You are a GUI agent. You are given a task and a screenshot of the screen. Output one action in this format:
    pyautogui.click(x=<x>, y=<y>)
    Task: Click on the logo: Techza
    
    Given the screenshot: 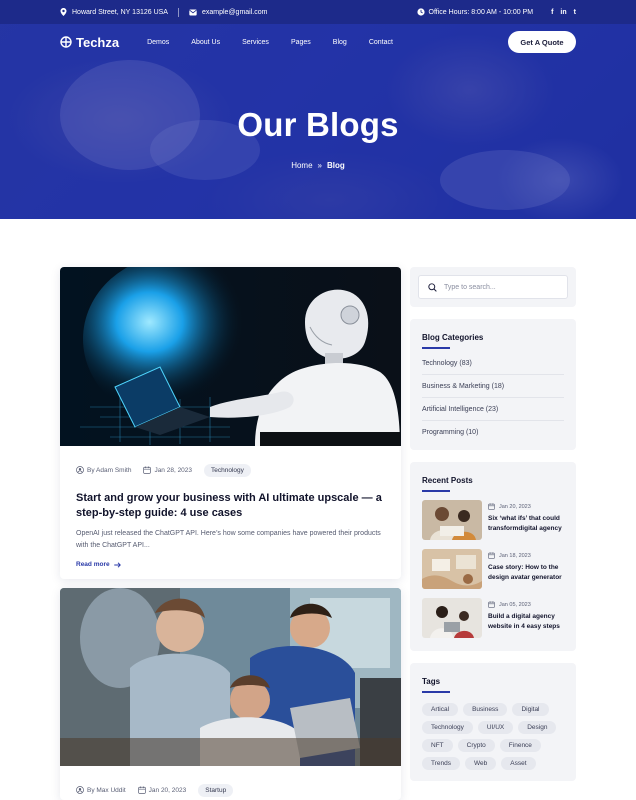 What is the action you would take?
    pyautogui.click(x=89, y=42)
    